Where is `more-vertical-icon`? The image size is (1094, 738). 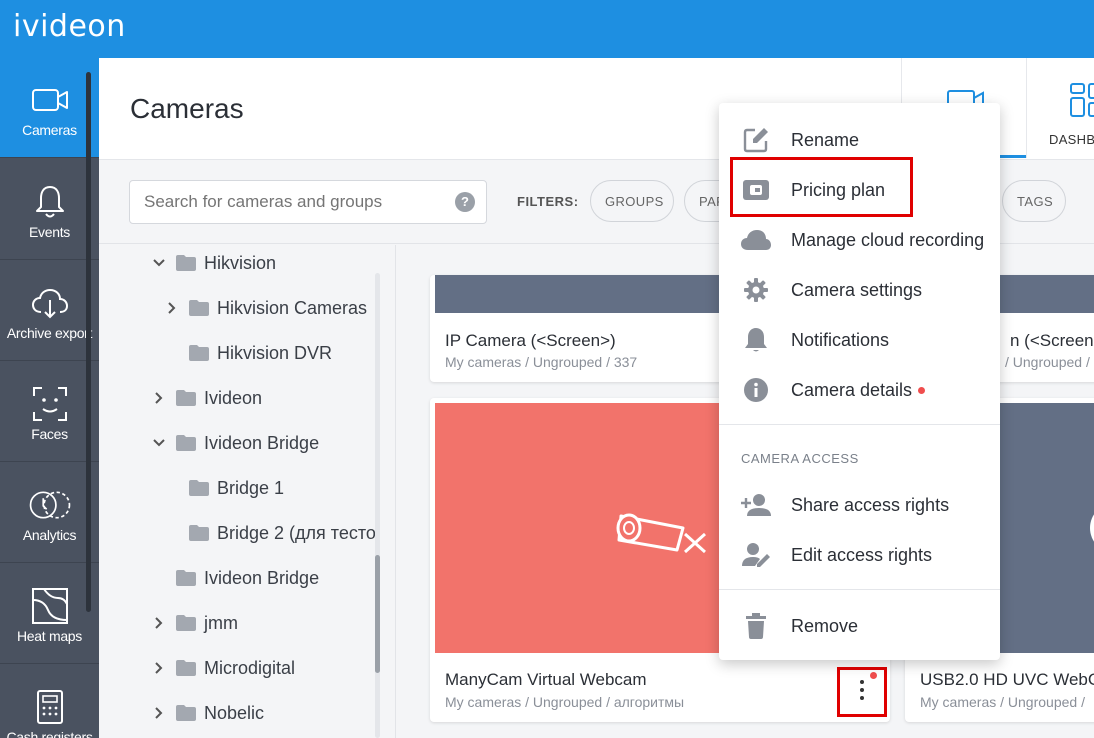
more-vertical-icon is located at coordinates (862, 690).